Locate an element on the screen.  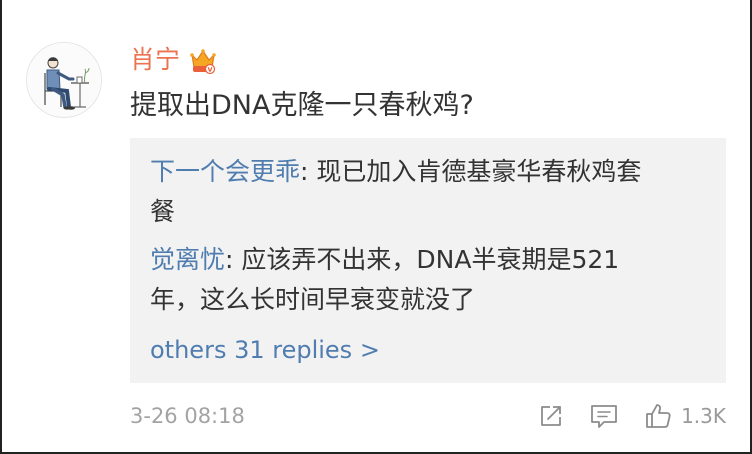
reply-text: 现已加入肯德基豪华春秋鸡套 is located at coordinates (479, 171).